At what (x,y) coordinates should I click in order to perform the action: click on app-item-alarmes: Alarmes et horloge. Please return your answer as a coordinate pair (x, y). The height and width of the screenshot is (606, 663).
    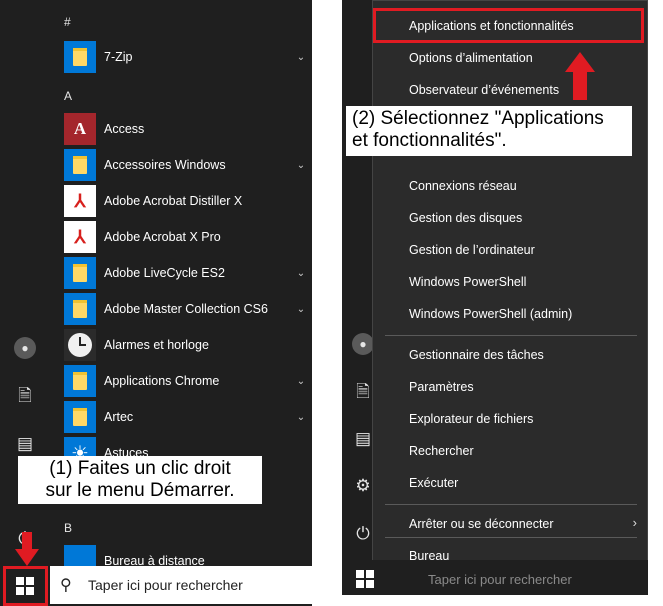
    Looking at the image, I should click on (186, 345).